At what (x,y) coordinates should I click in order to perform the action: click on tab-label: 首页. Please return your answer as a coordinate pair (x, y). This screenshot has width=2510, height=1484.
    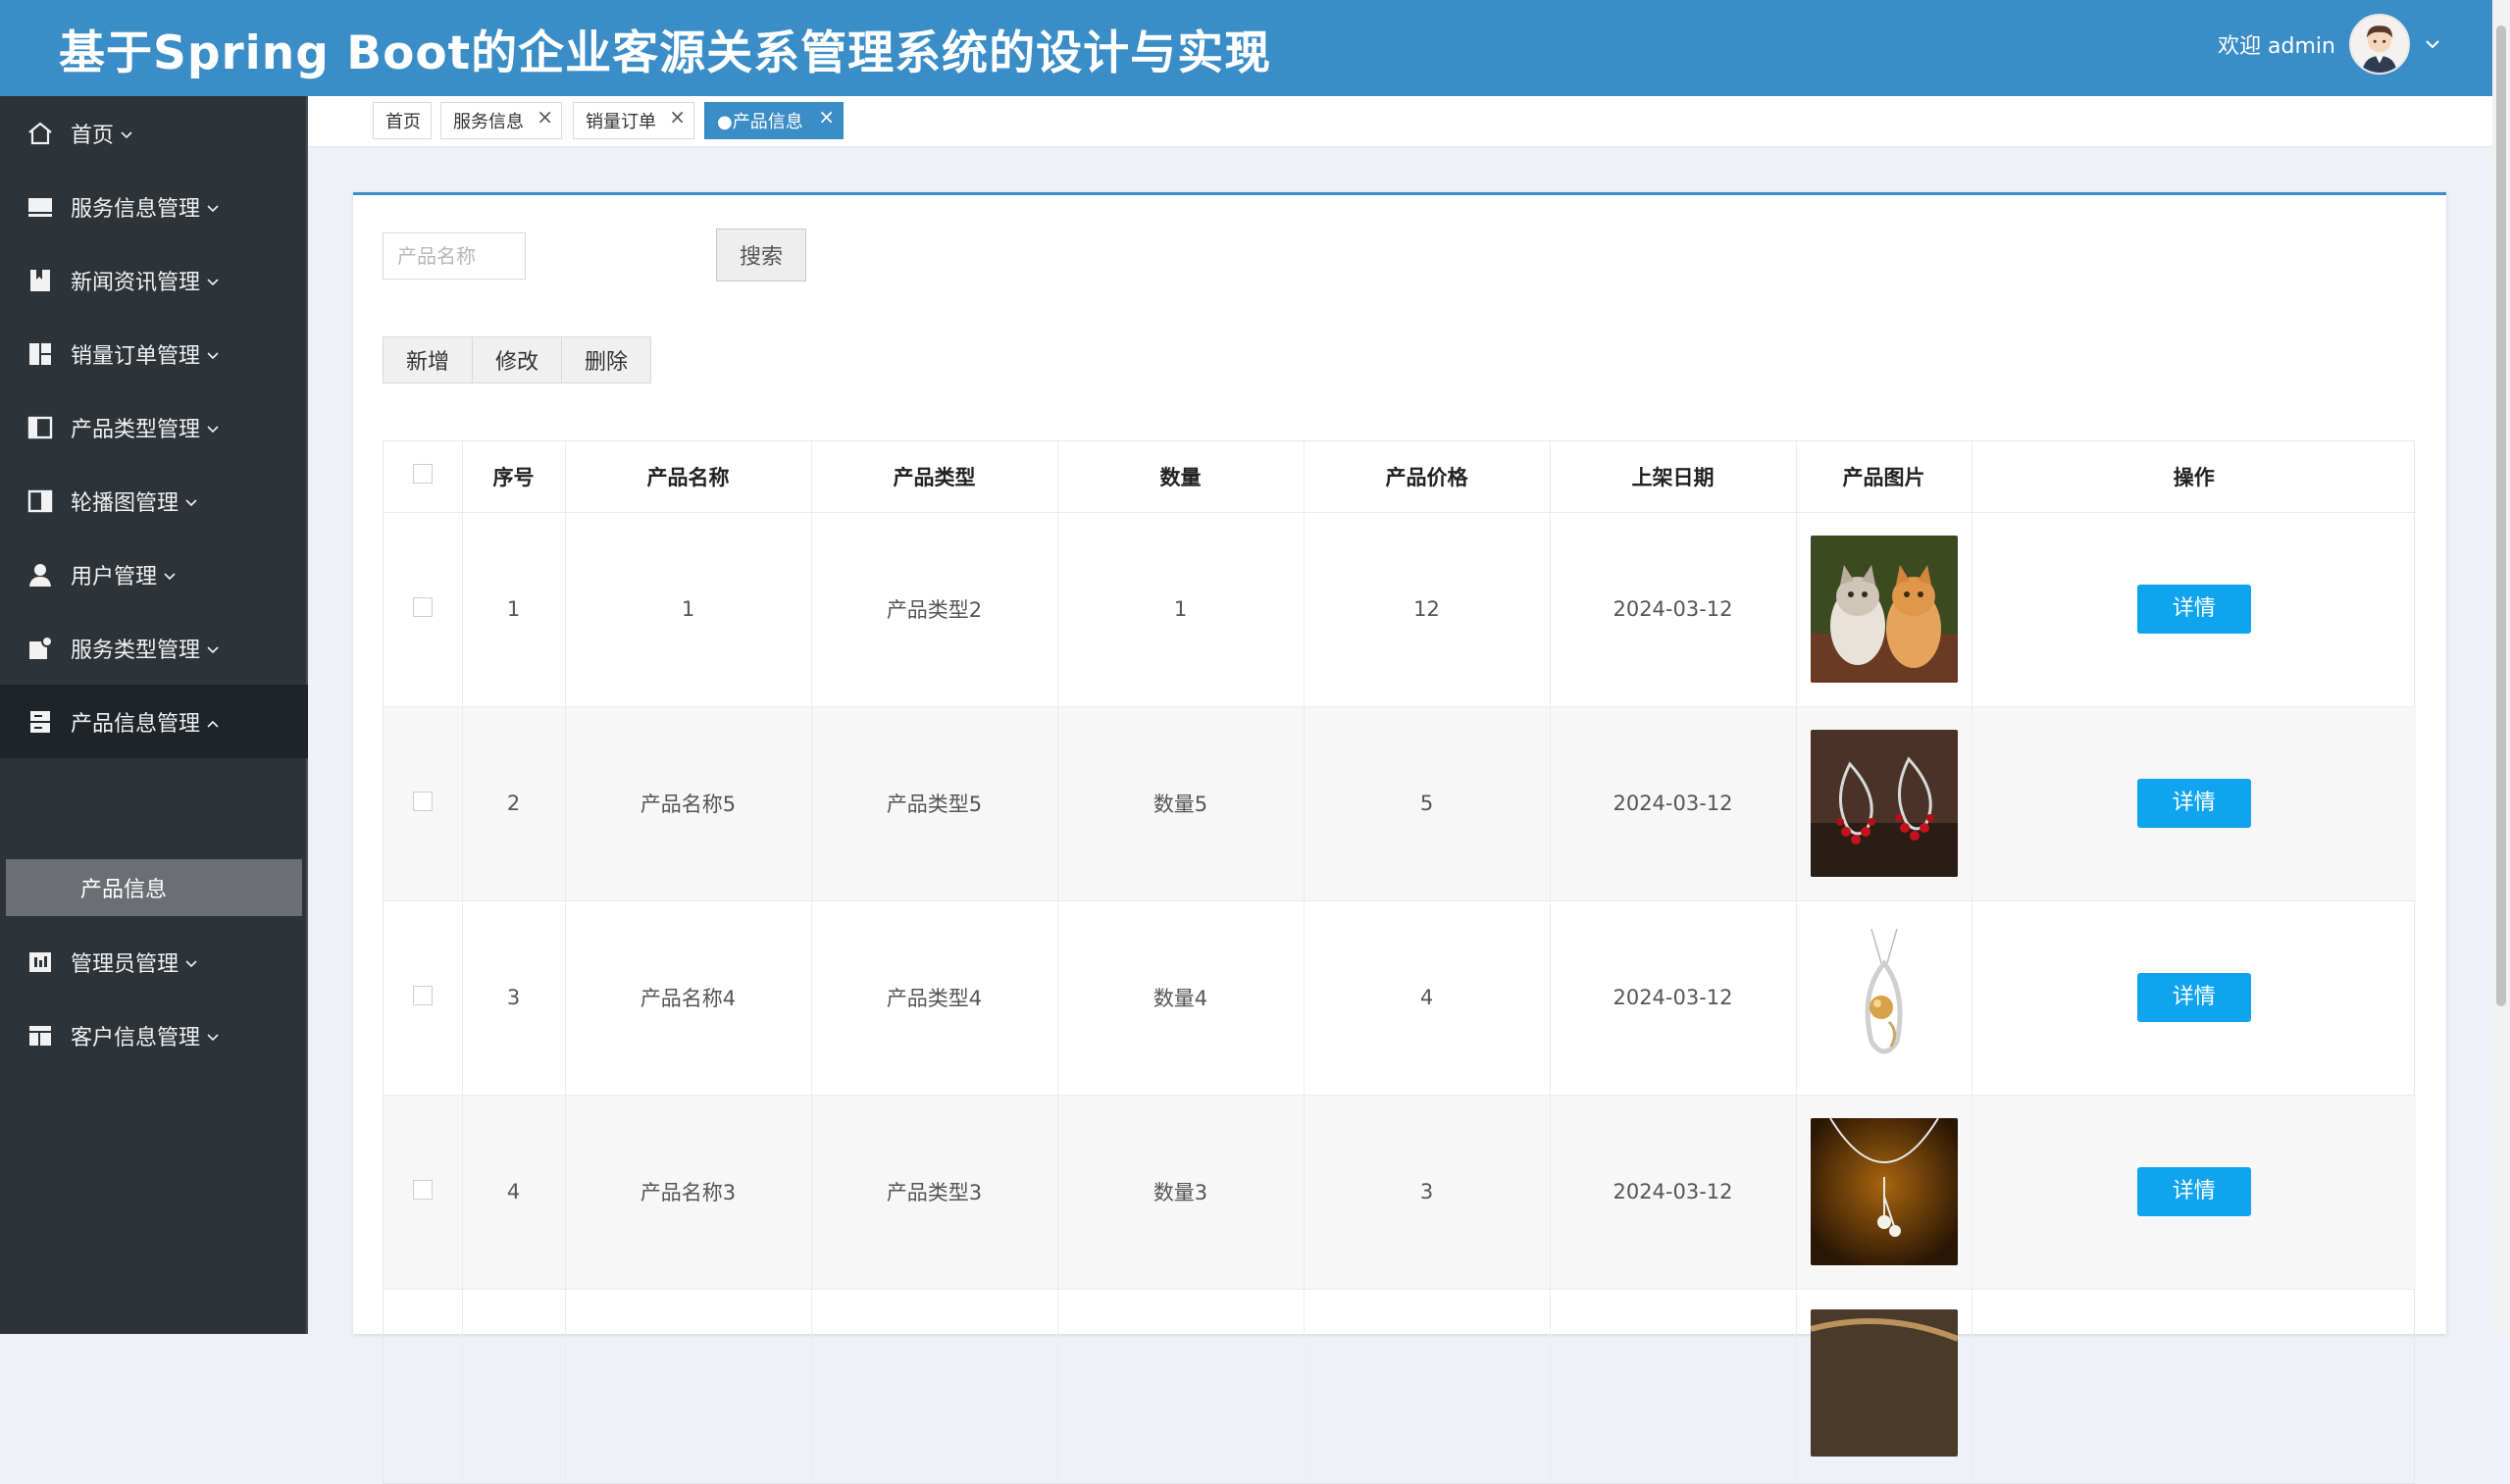
    Looking at the image, I should click on (403, 122).